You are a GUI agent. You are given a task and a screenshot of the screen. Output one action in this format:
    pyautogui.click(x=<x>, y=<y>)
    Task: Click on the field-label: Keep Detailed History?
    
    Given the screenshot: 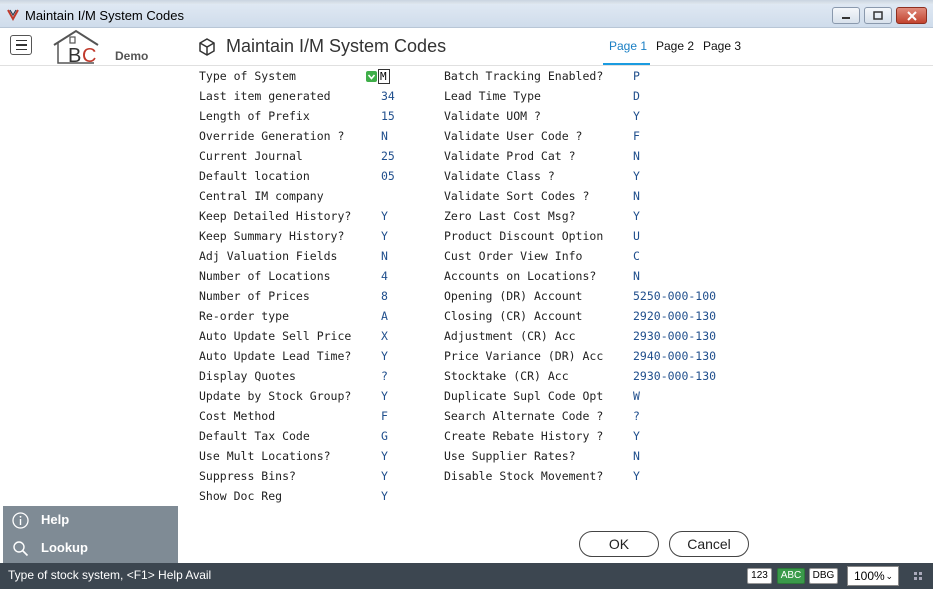 What is the action you would take?
    pyautogui.click(x=275, y=216)
    